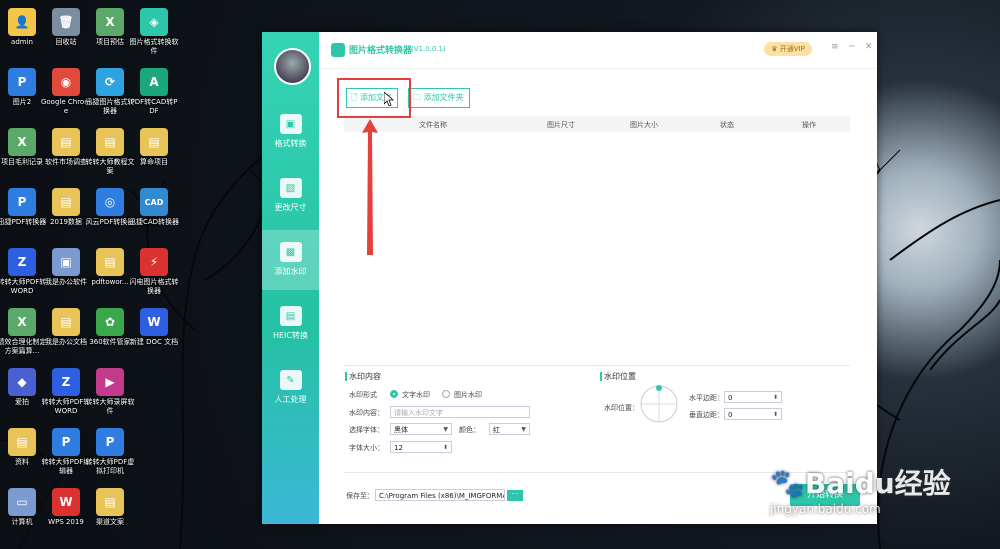 The height and width of the screenshot is (549, 1000). I want to click on color-value: 红, so click(496, 430).